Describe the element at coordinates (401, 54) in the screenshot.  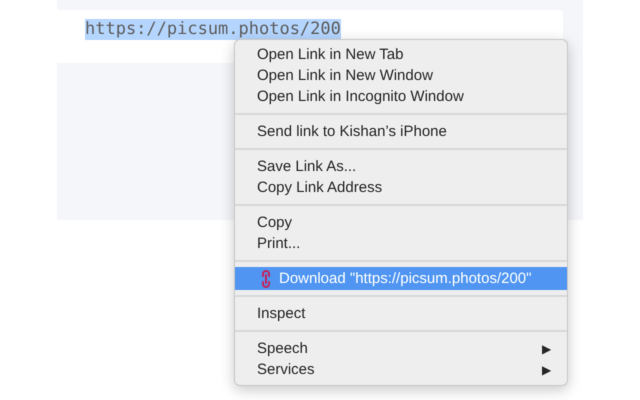
I see `menu-item: Open Link in New Tab` at that location.